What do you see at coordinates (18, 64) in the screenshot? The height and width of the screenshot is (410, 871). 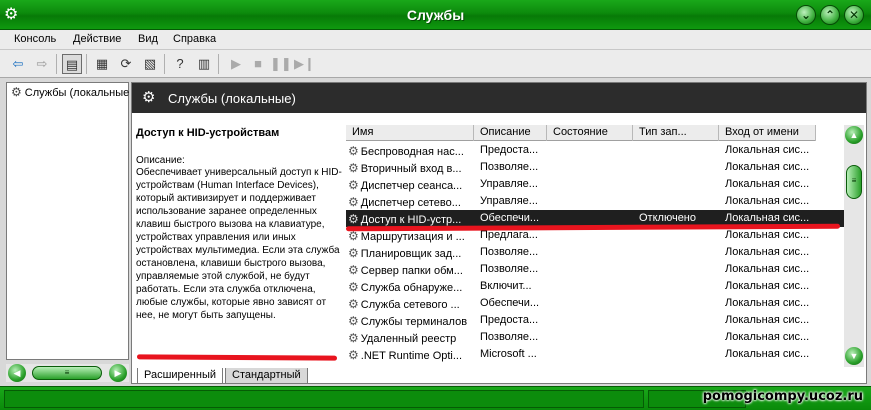 I see `back-icon: ⇦` at bounding box center [18, 64].